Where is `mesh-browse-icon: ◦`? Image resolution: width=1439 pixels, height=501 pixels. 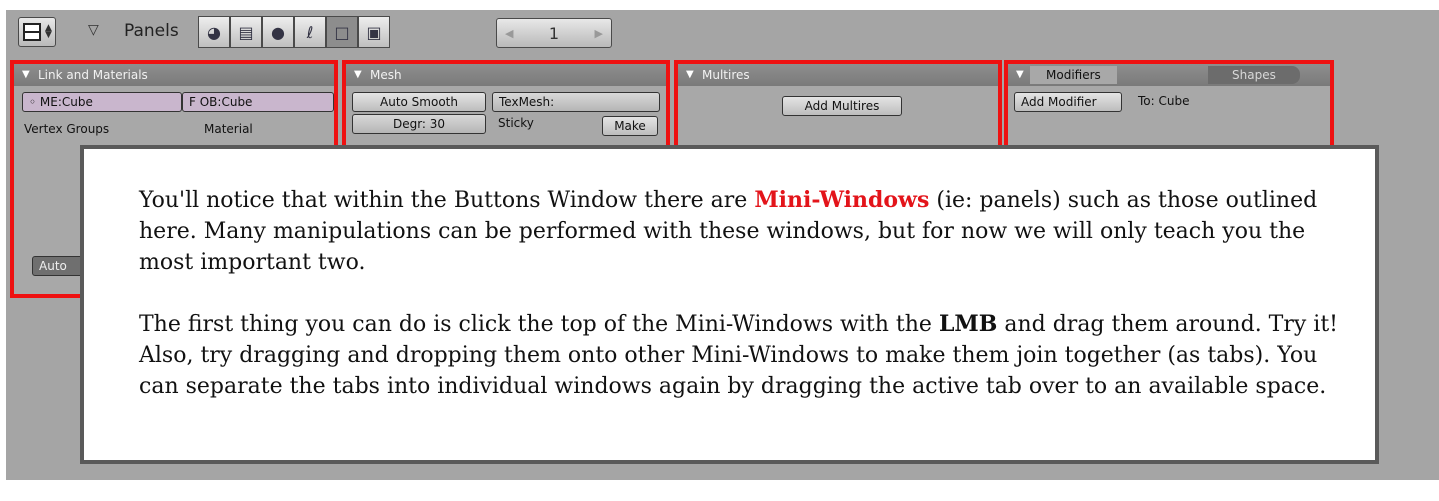 mesh-browse-icon: ◦ is located at coordinates (34, 102).